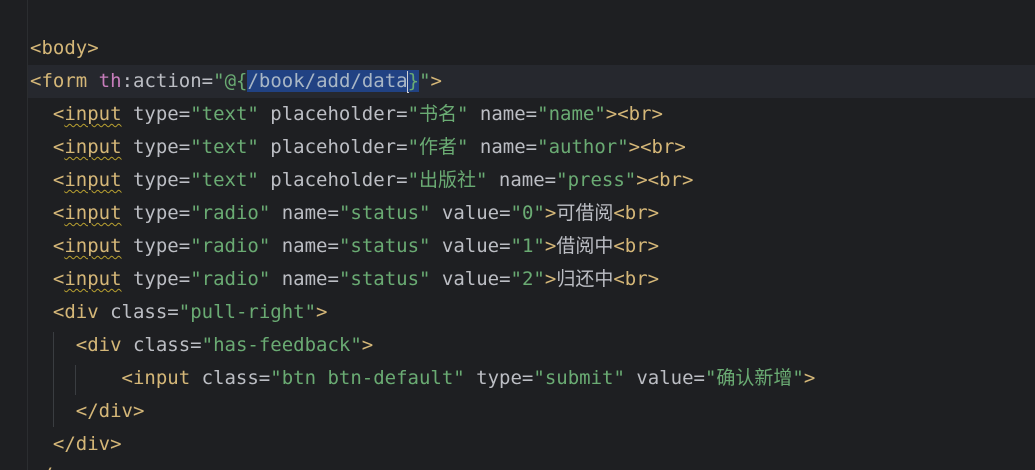 This screenshot has height=470, width=1035. I want to click on tag-name: body, so click(64, 48).